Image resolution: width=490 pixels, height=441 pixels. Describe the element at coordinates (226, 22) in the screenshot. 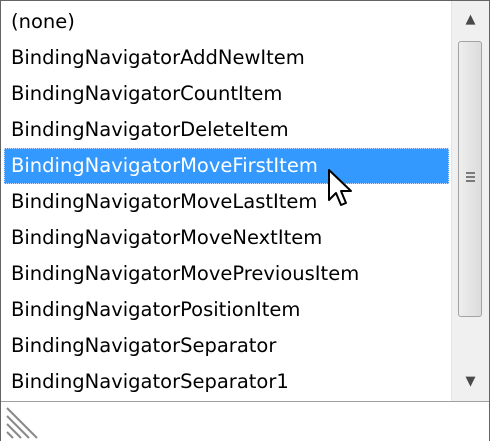

I see `list-item: (none)` at that location.